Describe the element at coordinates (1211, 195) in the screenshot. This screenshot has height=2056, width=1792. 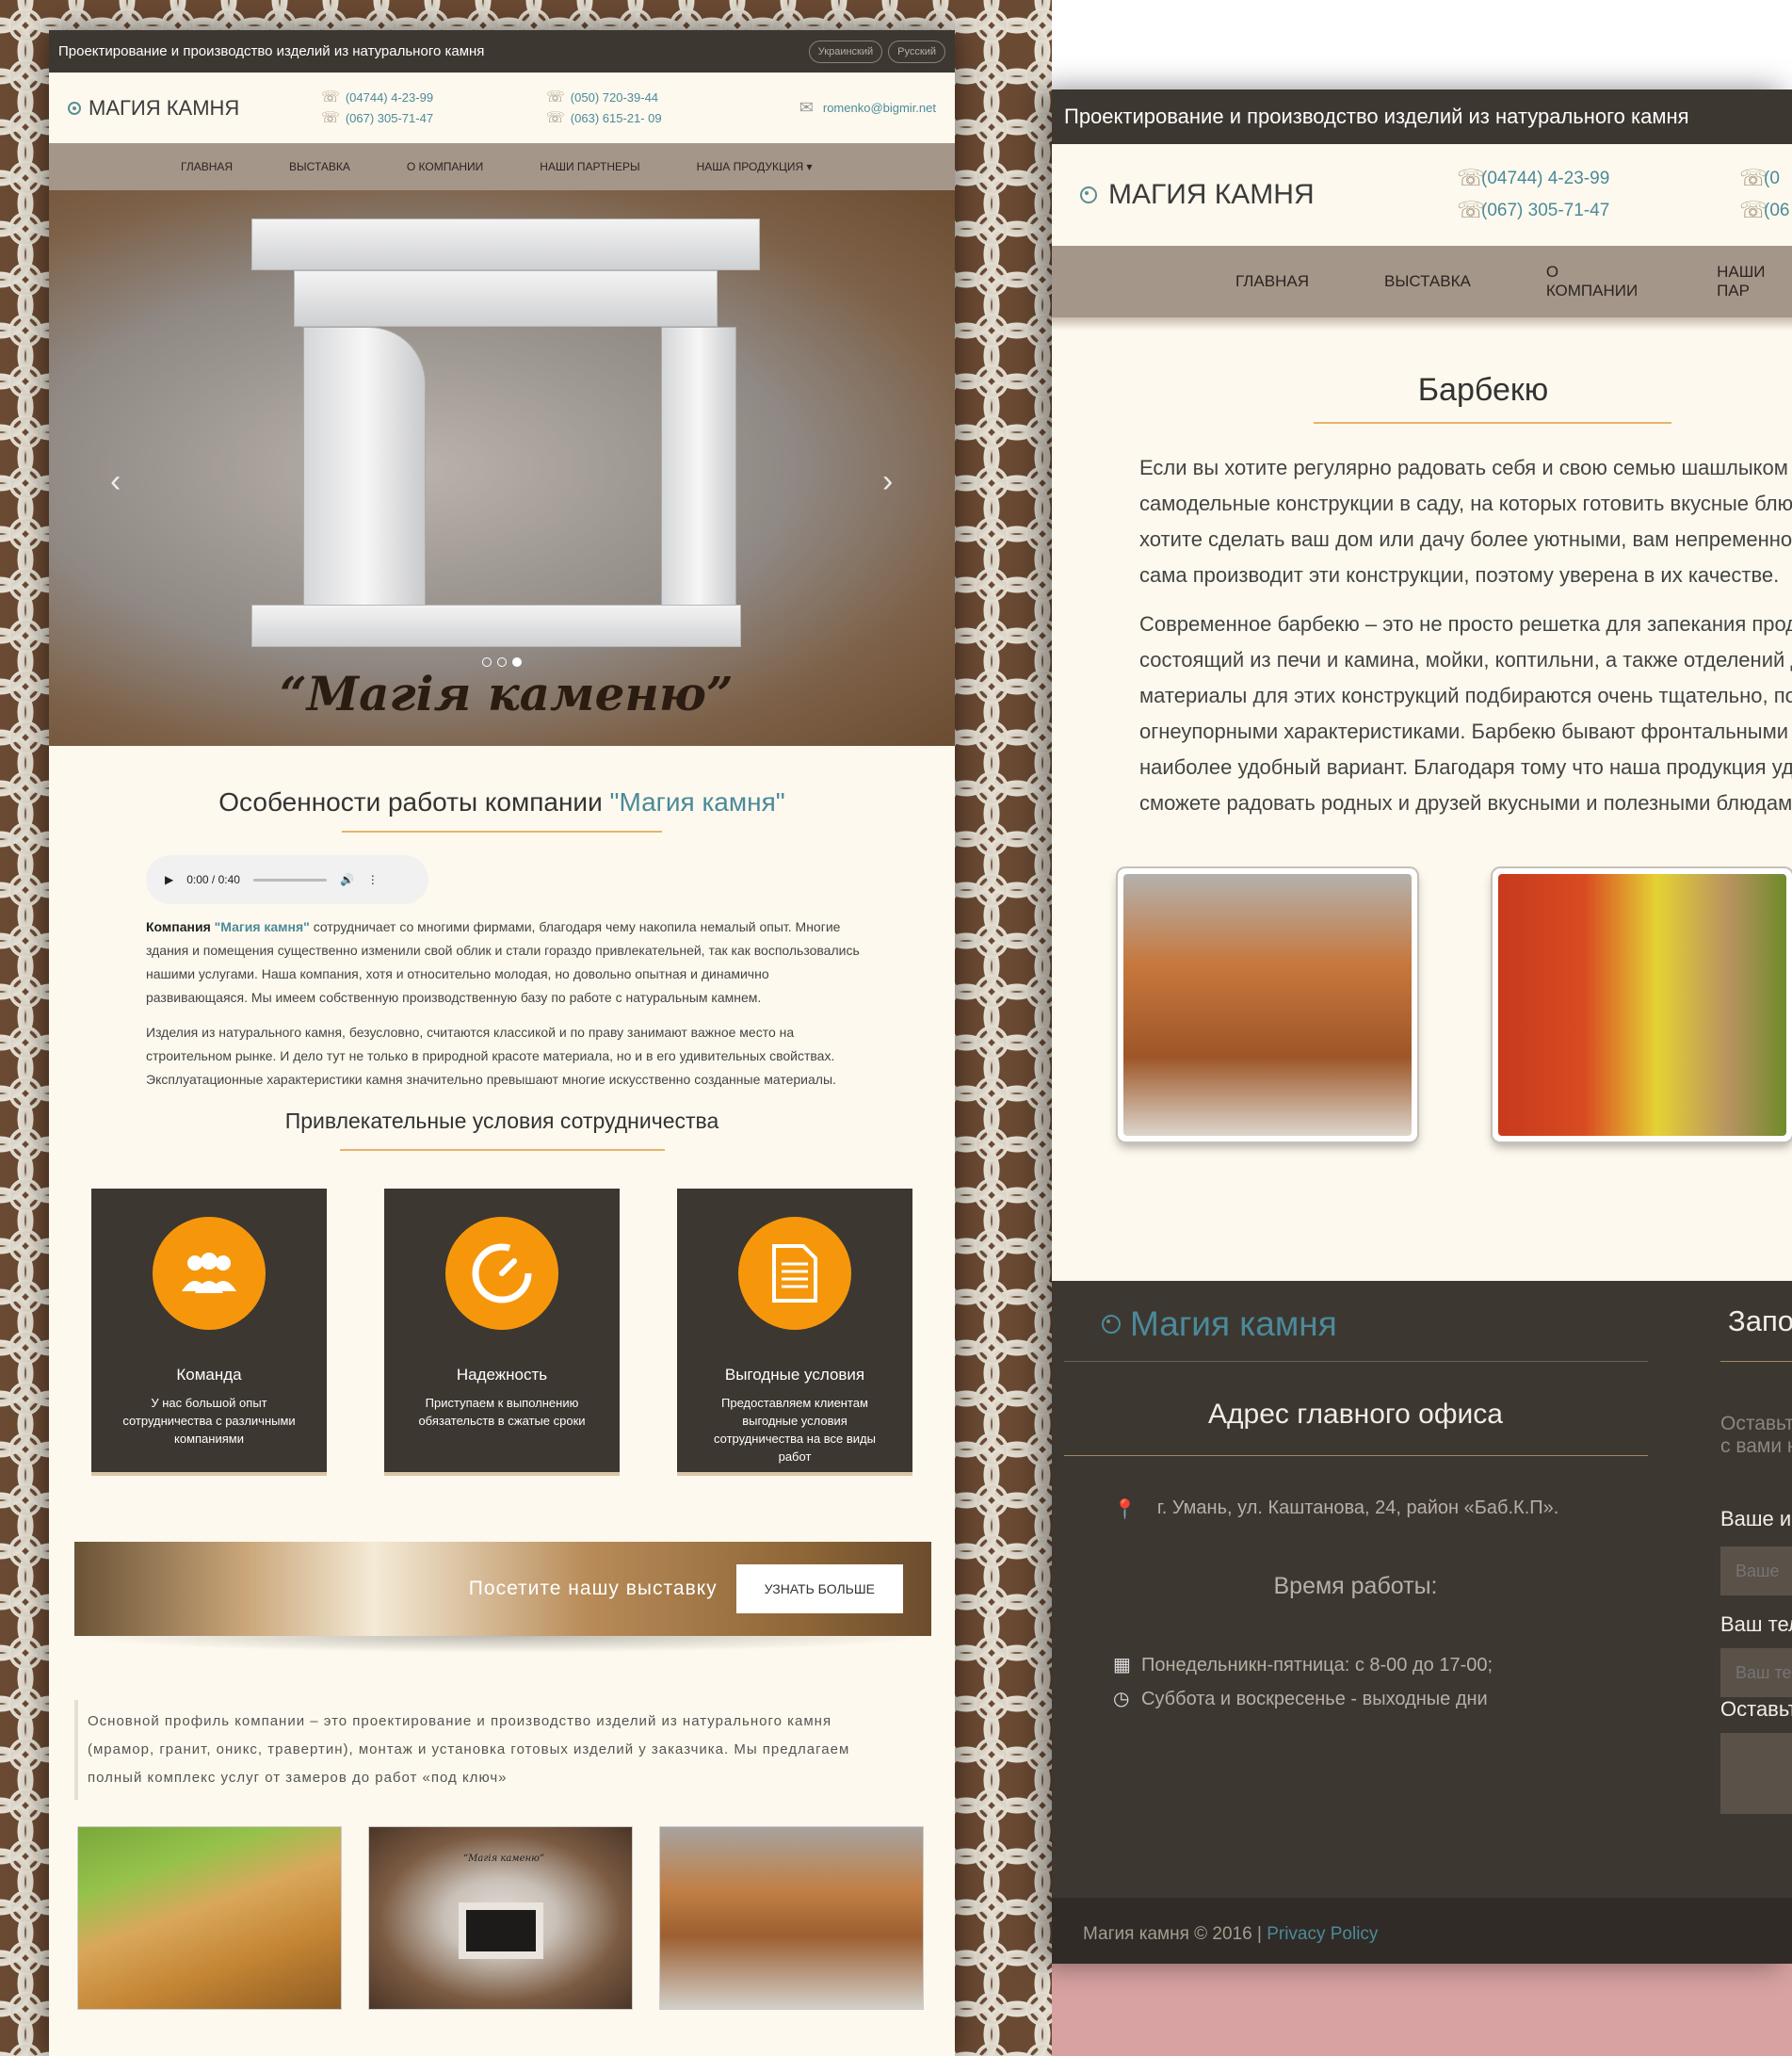
I see `logo-text: МАГИЯ КАМНЯ` at that location.